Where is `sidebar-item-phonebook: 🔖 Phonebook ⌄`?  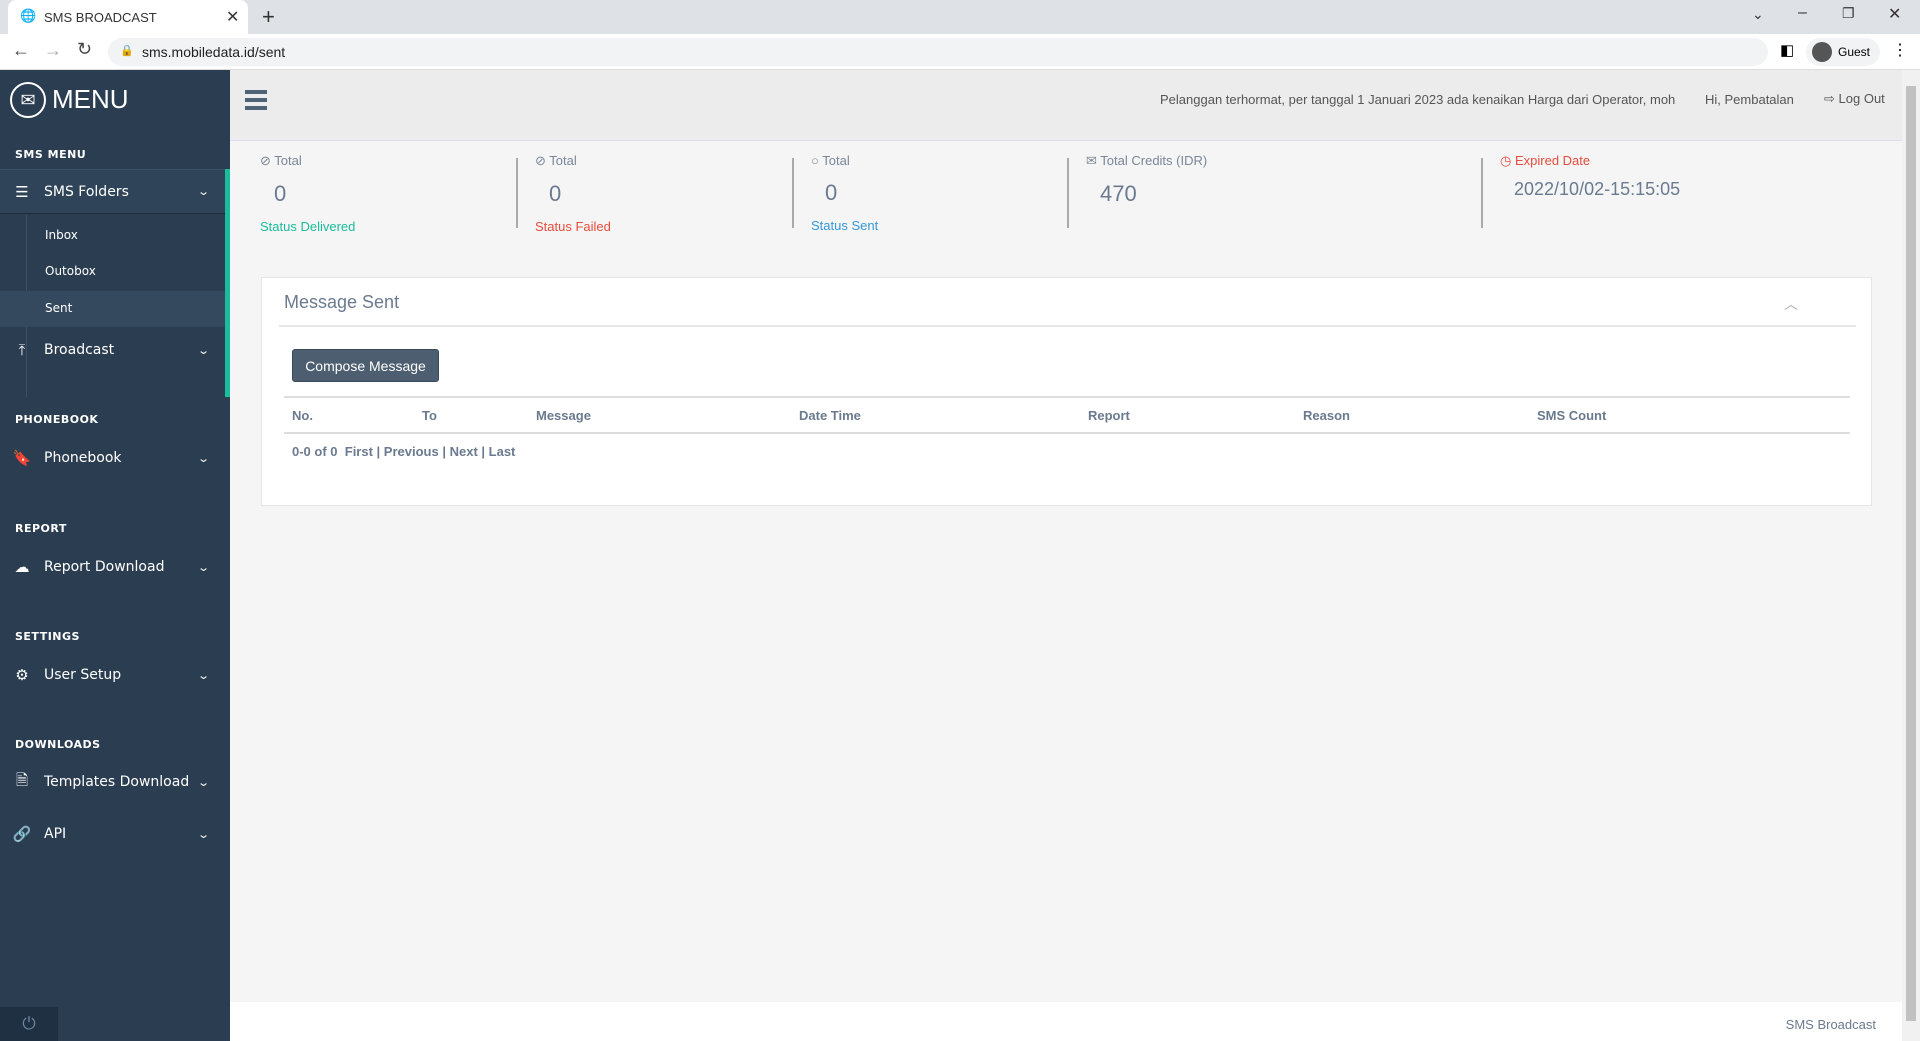
sidebar-item-phonebook: 🔖 Phonebook ⌄ is located at coordinates (115, 458).